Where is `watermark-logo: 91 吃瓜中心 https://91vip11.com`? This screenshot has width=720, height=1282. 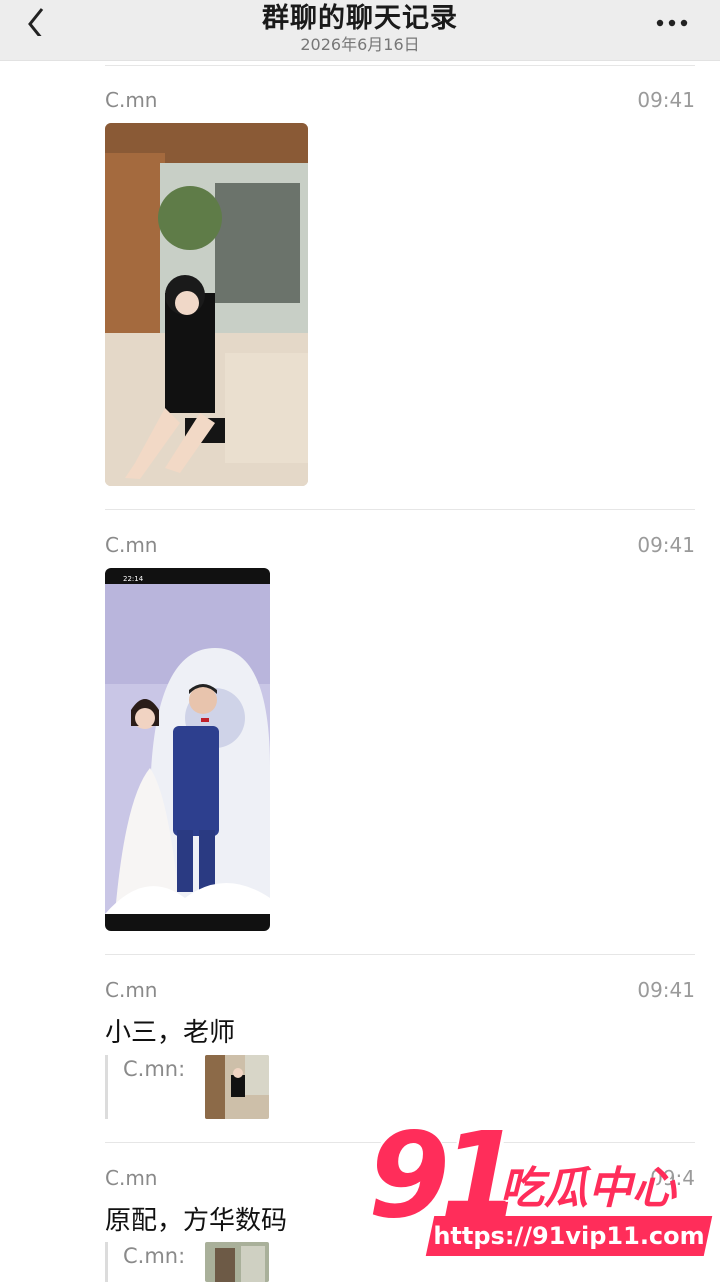 watermark-logo: 91 吃瓜中心 https://91vip11.com is located at coordinates (540, 1185).